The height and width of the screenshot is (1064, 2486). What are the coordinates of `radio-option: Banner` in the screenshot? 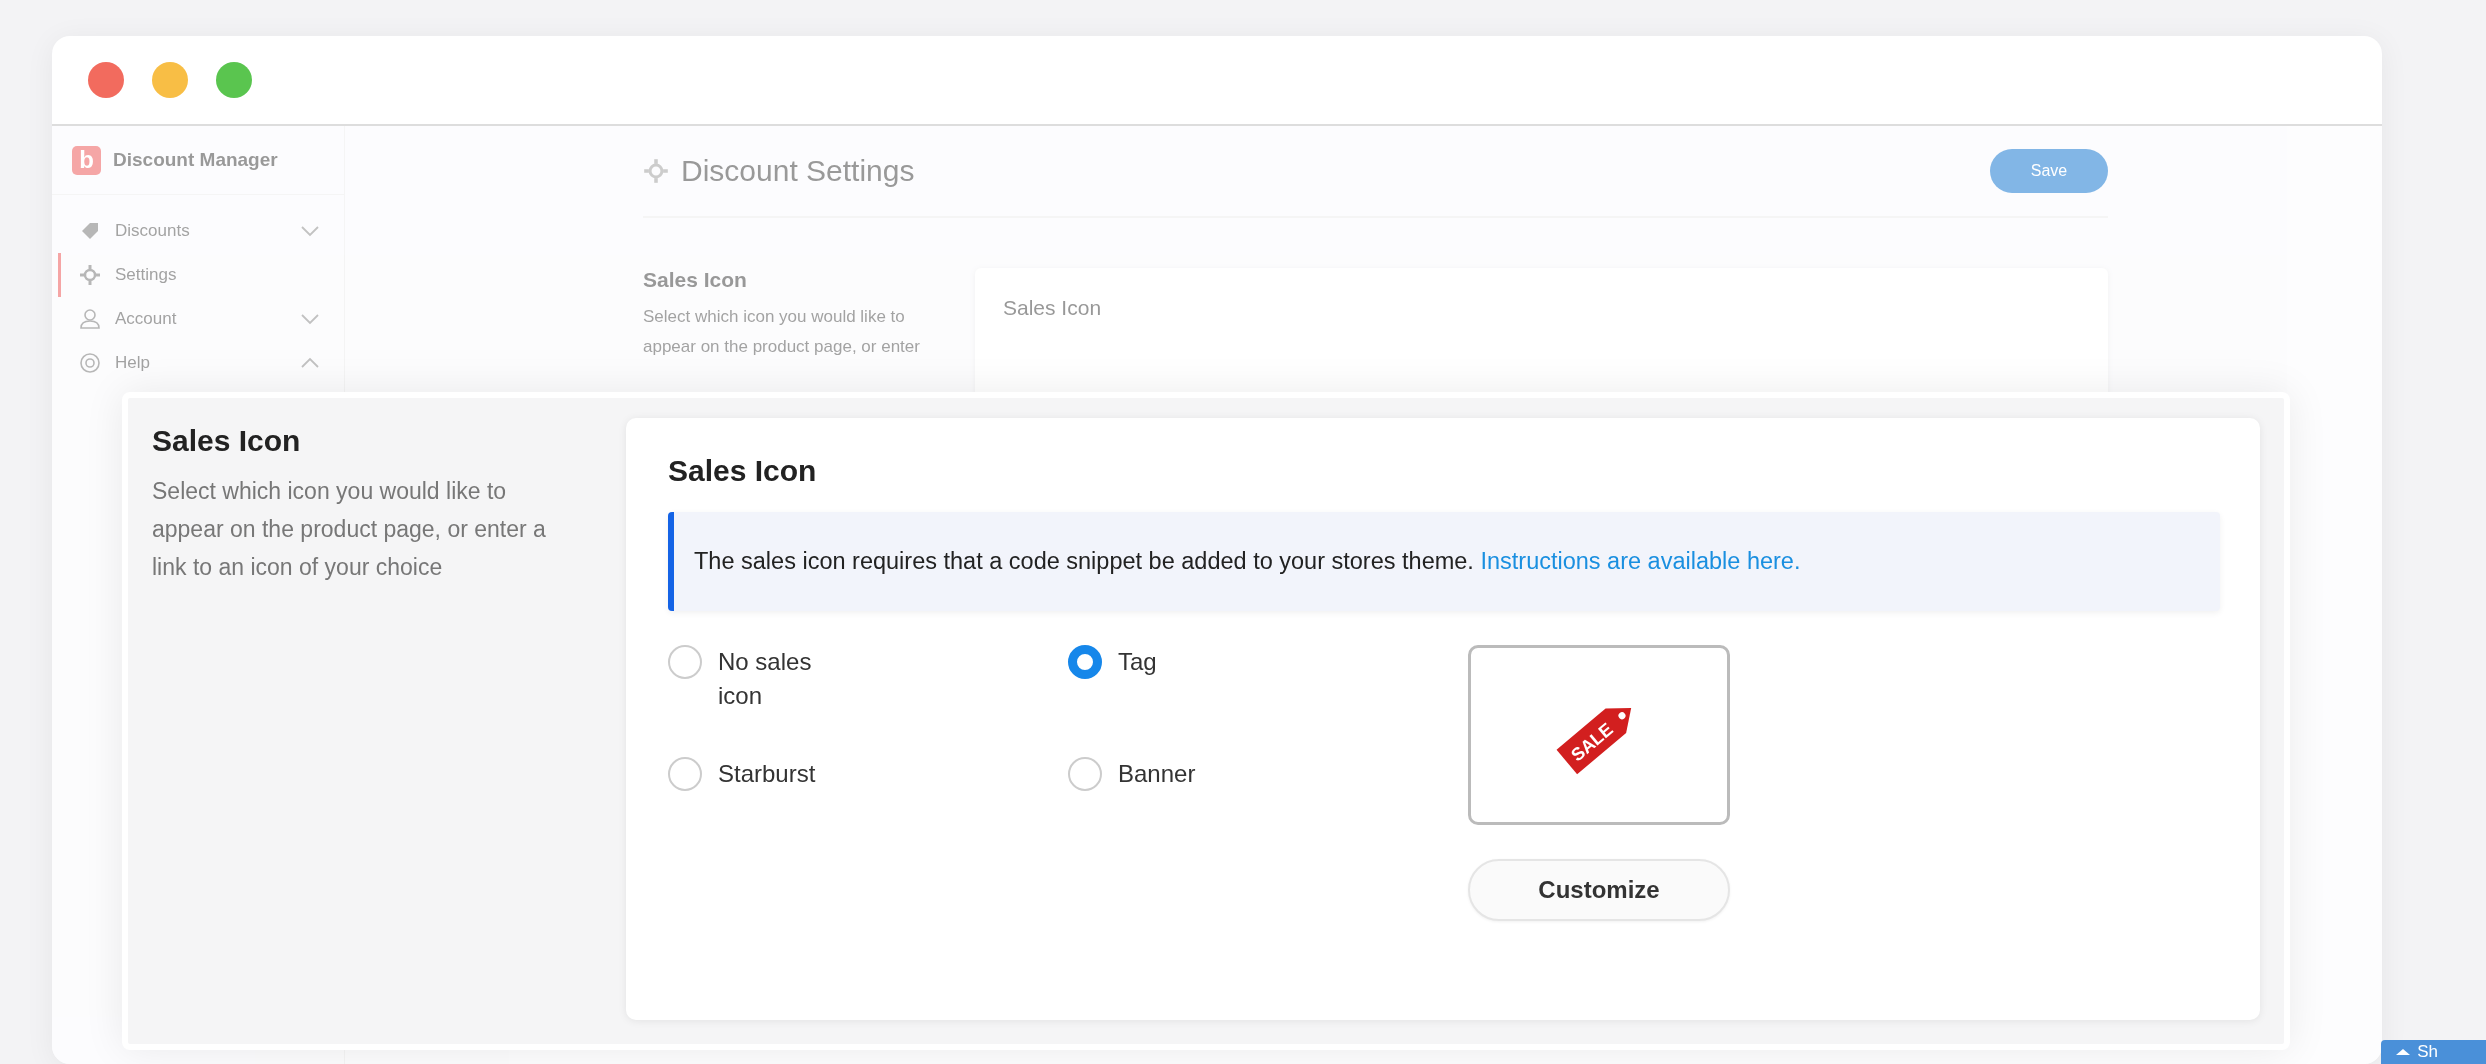 It's located at (1268, 774).